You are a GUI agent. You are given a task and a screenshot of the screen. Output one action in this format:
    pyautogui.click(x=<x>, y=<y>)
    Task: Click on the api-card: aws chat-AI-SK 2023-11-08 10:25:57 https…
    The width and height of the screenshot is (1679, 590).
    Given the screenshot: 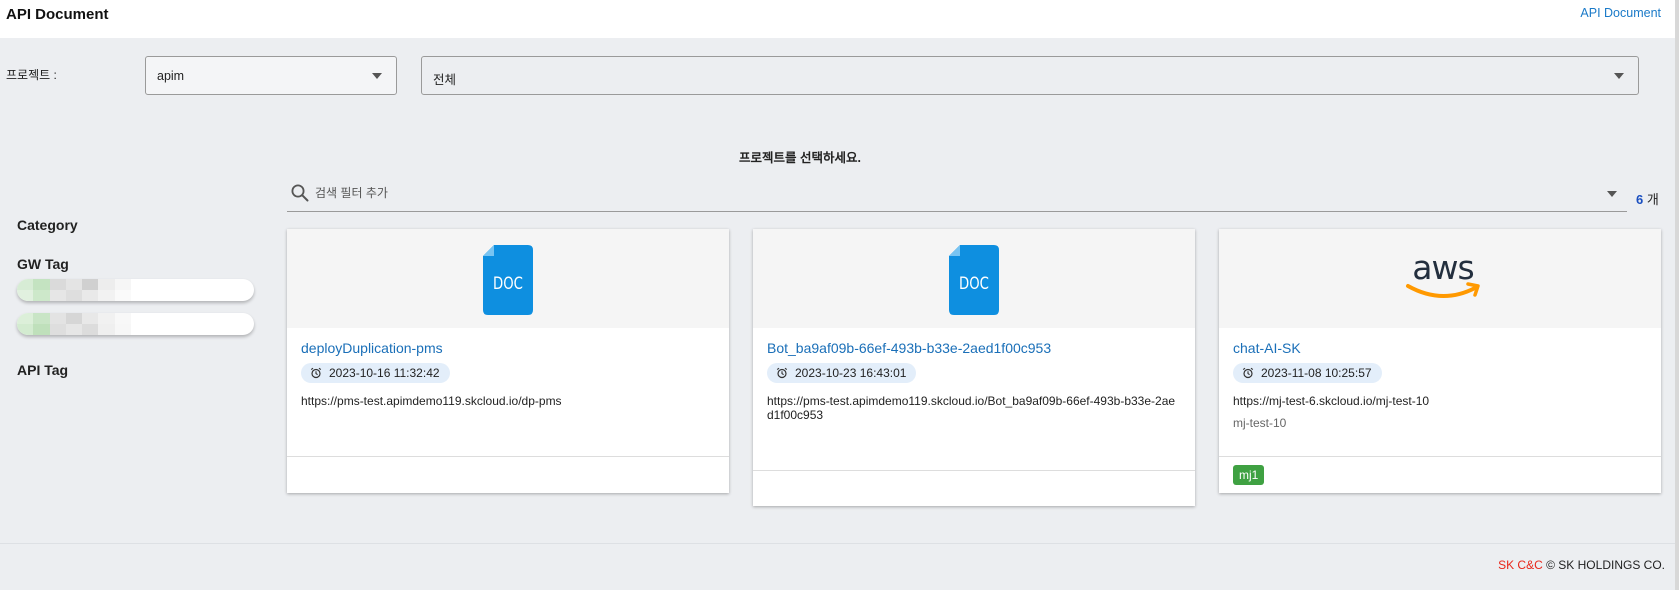 What is the action you would take?
    pyautogui.click(x=1440, y=361)
    